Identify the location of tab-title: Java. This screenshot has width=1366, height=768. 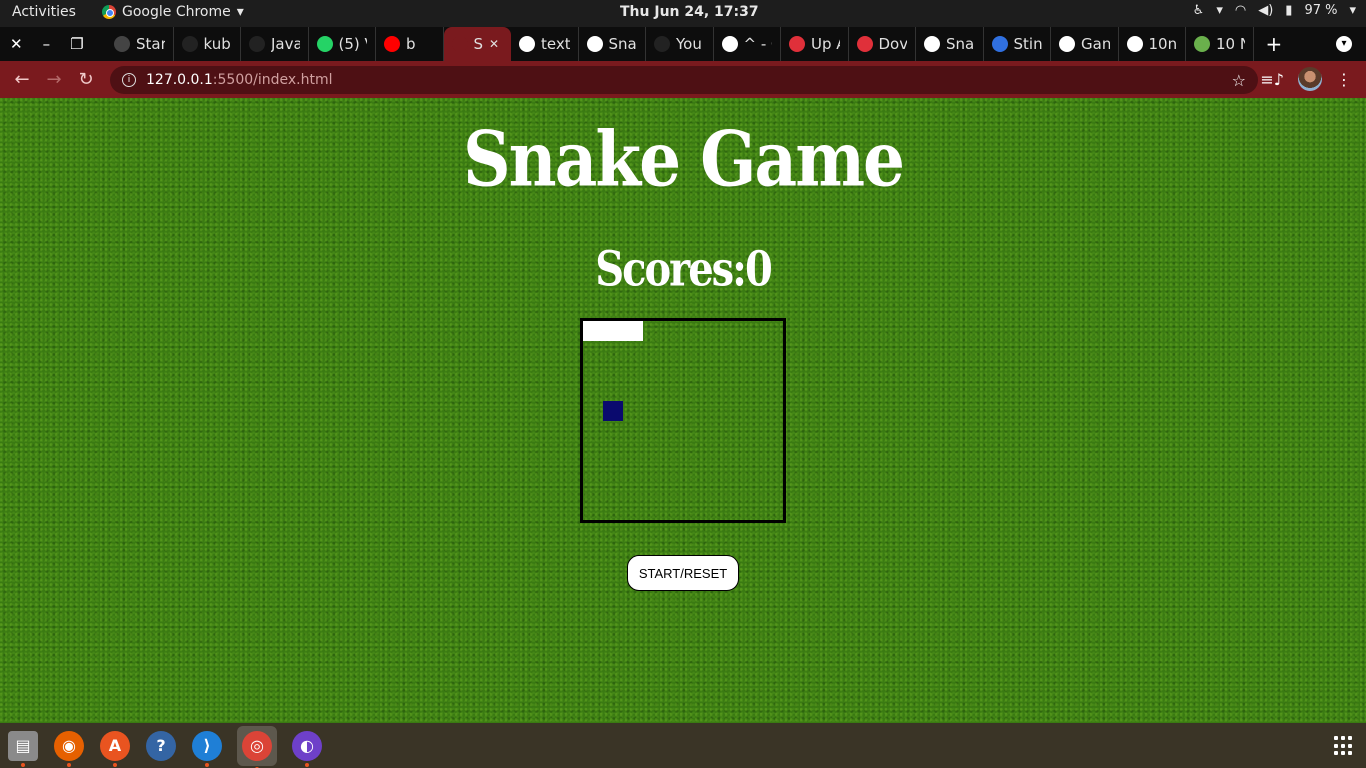
(285, 44).